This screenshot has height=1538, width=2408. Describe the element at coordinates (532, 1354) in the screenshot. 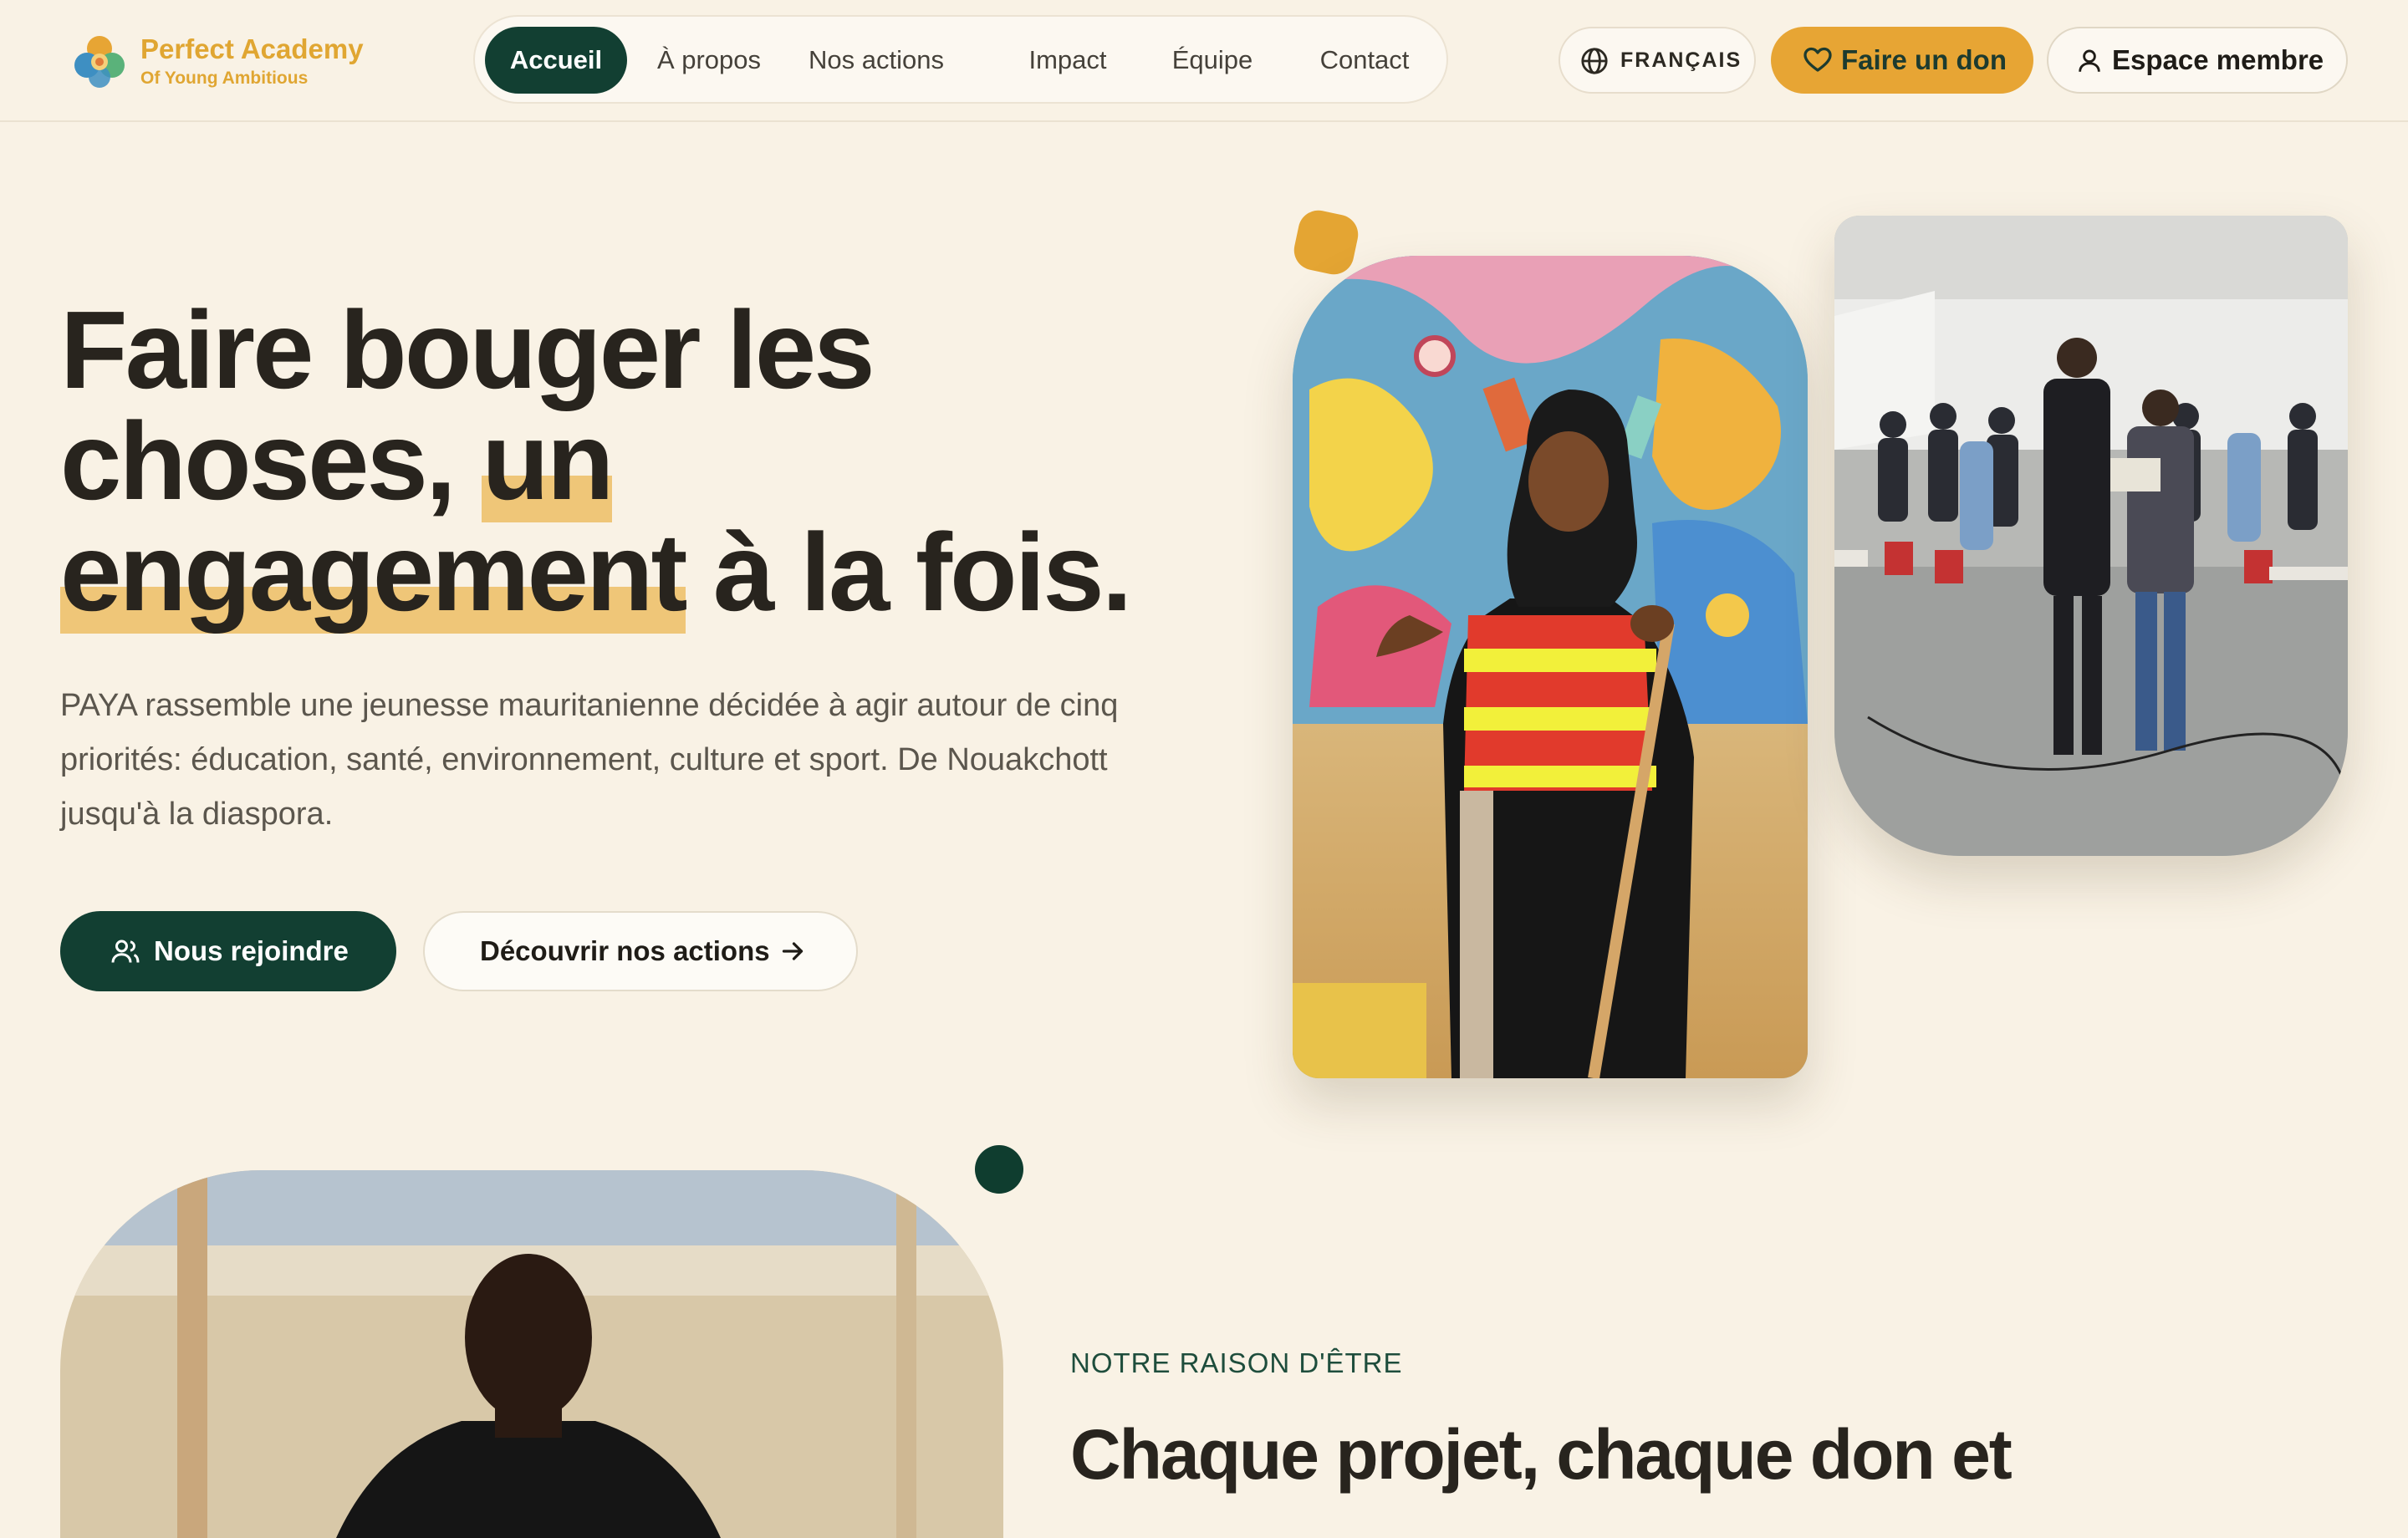

I see `about-photo-member` at that location.